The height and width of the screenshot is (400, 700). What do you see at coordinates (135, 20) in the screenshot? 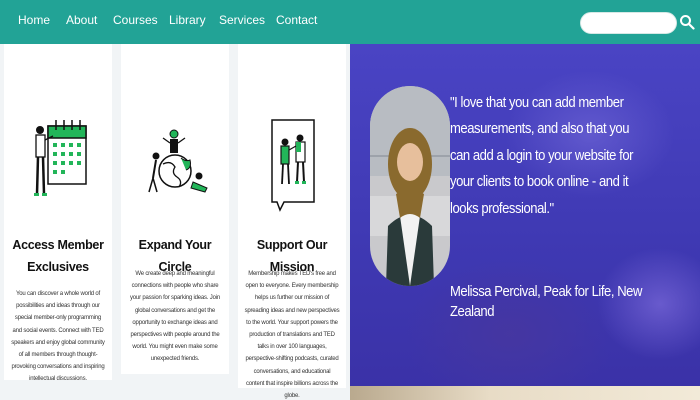
I see `nav-courses-link: Courses` at bounding box center [135, 20].